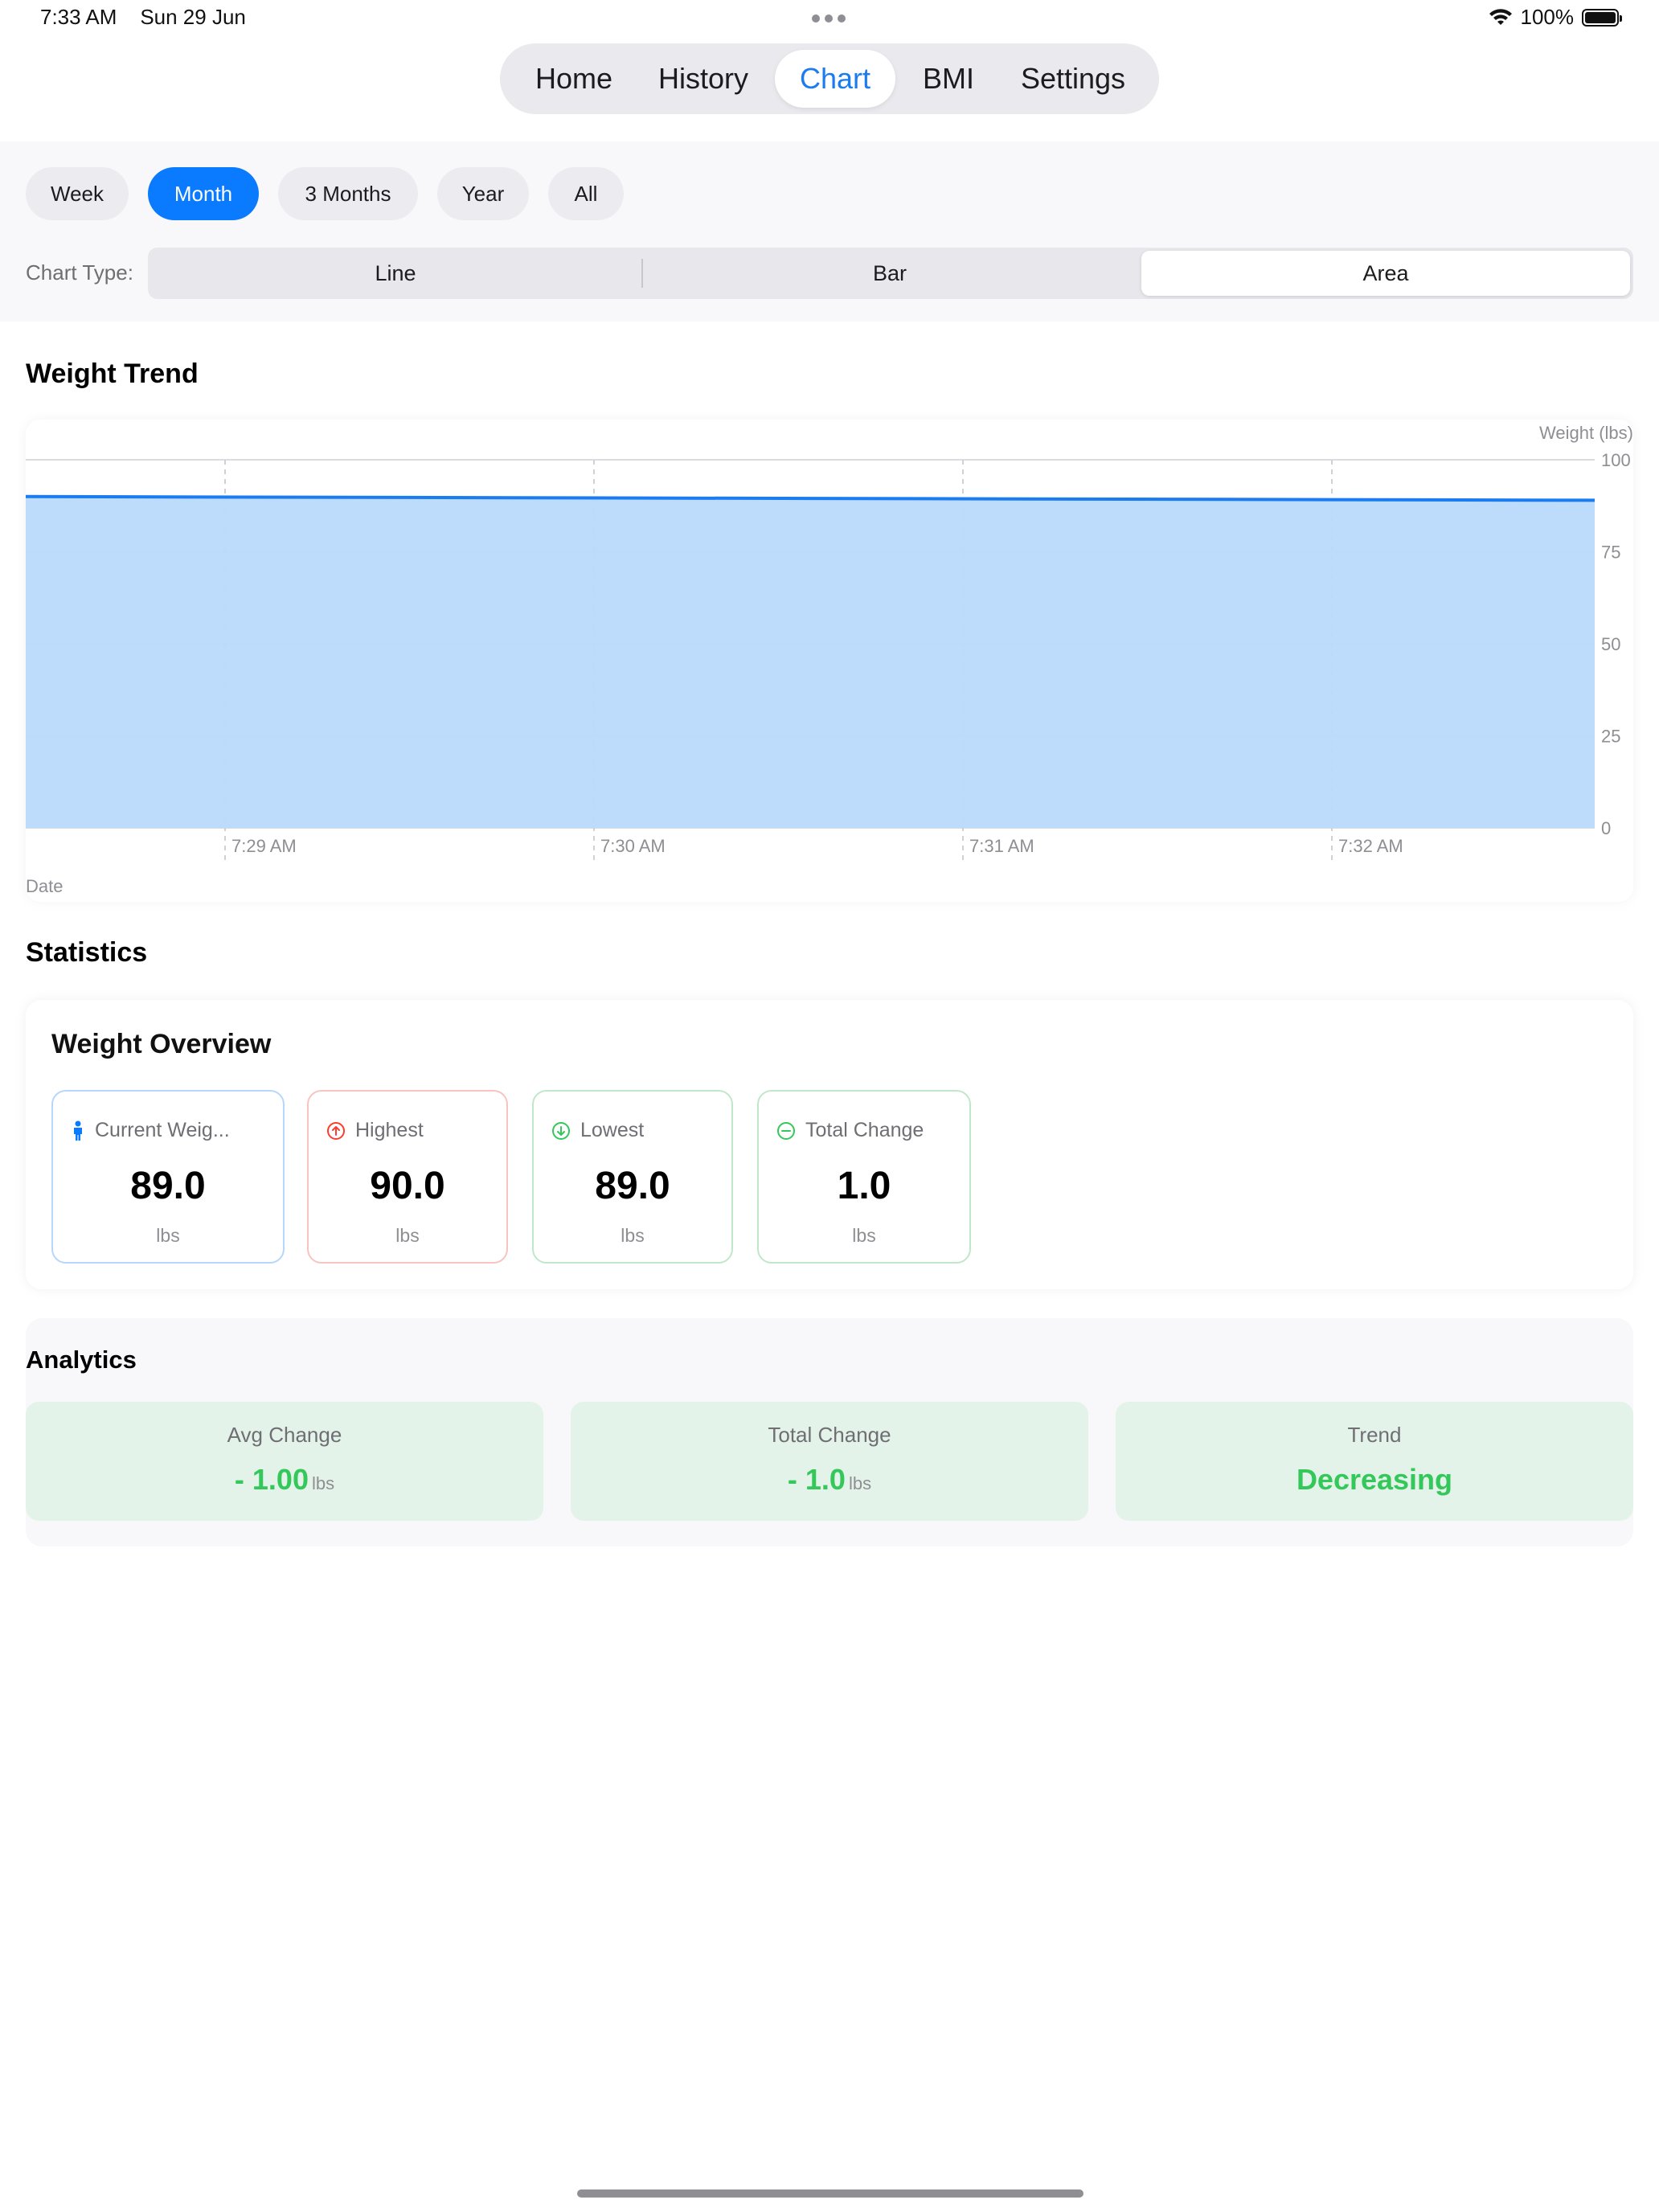  Describe the element at coordinates (633, 846) in the screenshot. I see `x-tick-label: 7:30 AM` at that location.